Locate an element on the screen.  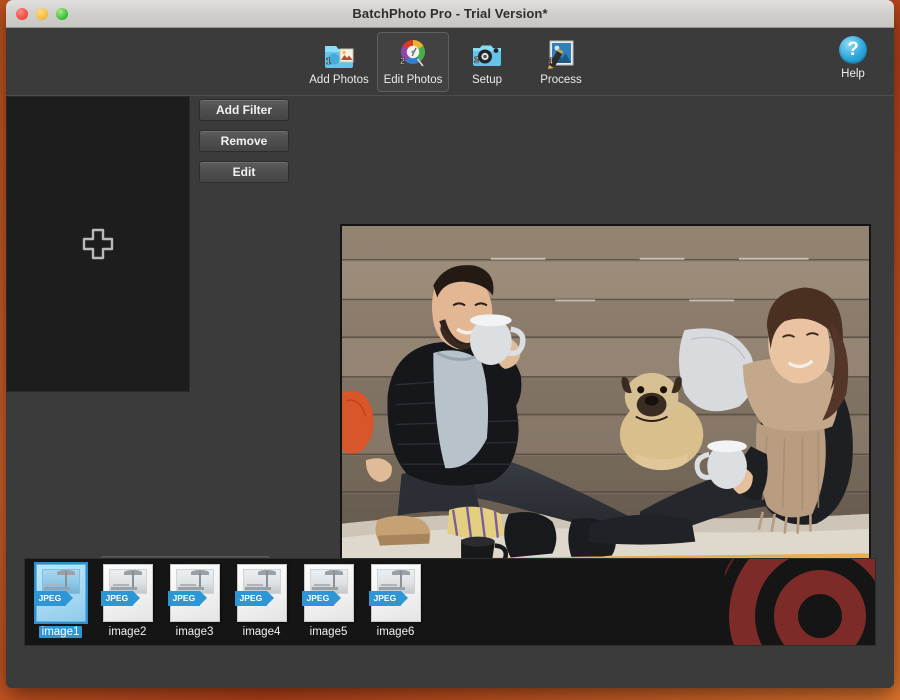
window-title: BatchPhoto Pro - Trial Version* is located at coordinates (450, 13).